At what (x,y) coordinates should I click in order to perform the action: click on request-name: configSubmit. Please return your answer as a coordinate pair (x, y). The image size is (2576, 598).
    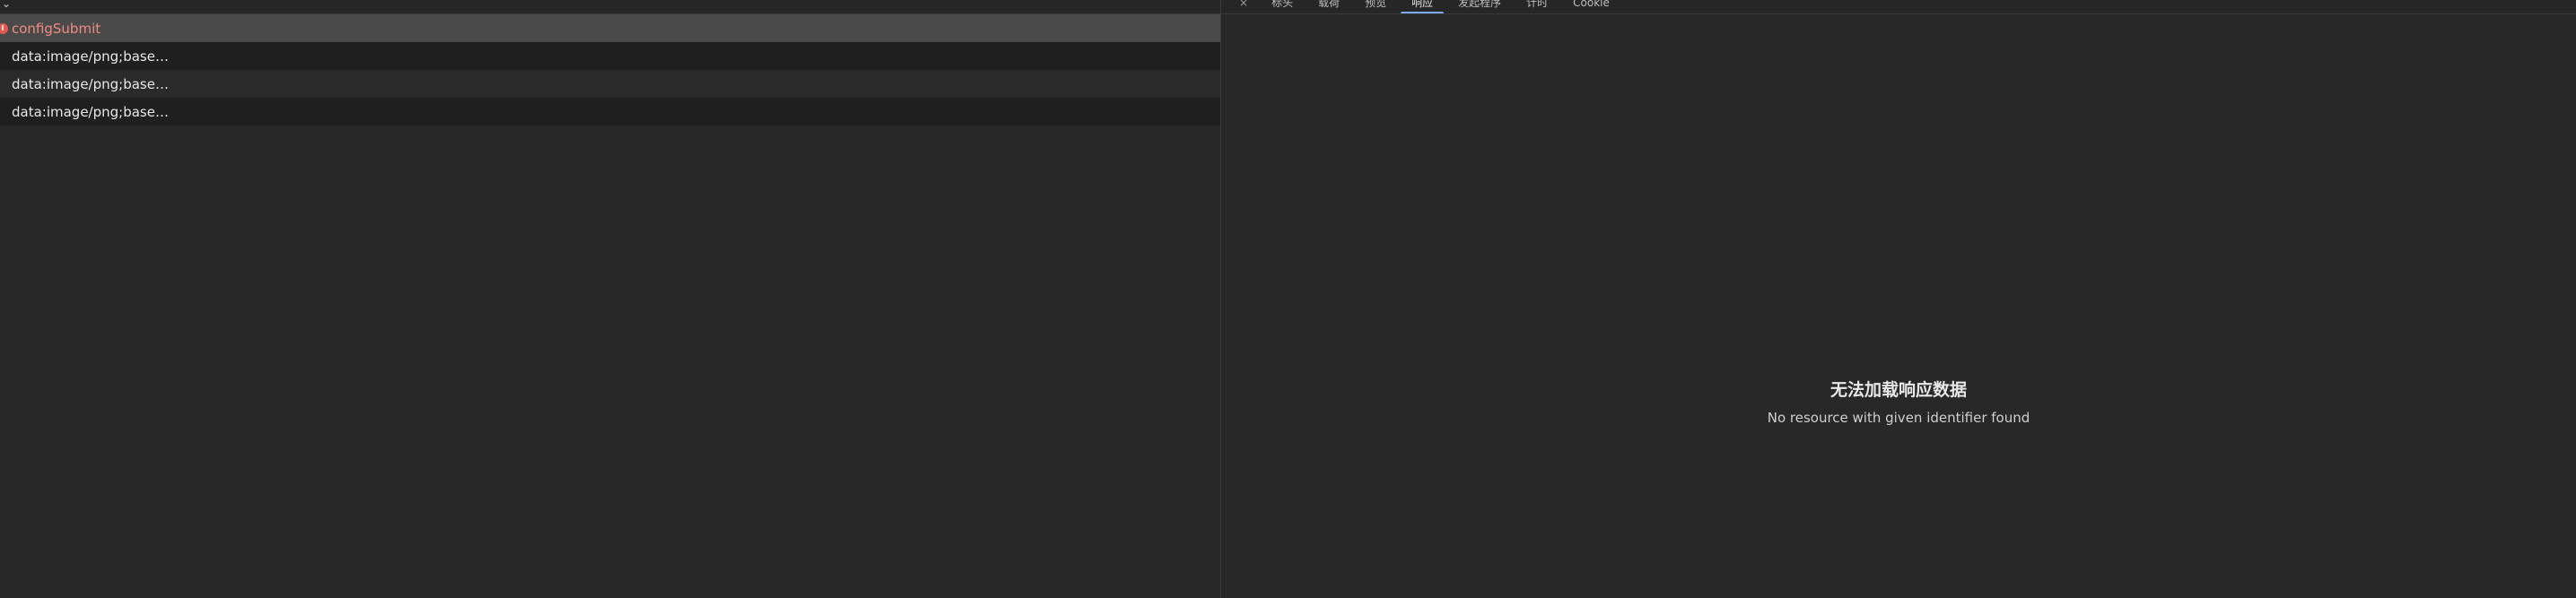
    Looking at the image, I should click on (57, 29).